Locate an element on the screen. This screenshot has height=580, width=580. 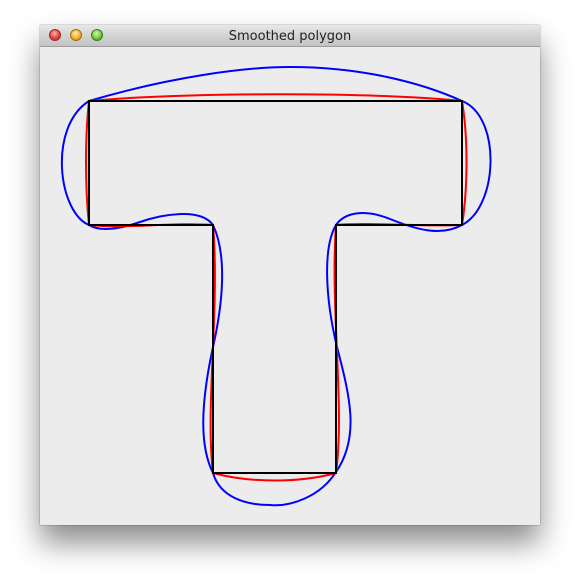
window-title: Smoothed polygon is located at coordinates (290, 36).